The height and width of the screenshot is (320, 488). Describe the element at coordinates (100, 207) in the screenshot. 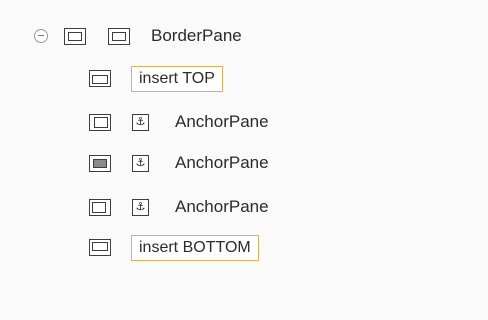

I see `border-right-region-icon` at that location.